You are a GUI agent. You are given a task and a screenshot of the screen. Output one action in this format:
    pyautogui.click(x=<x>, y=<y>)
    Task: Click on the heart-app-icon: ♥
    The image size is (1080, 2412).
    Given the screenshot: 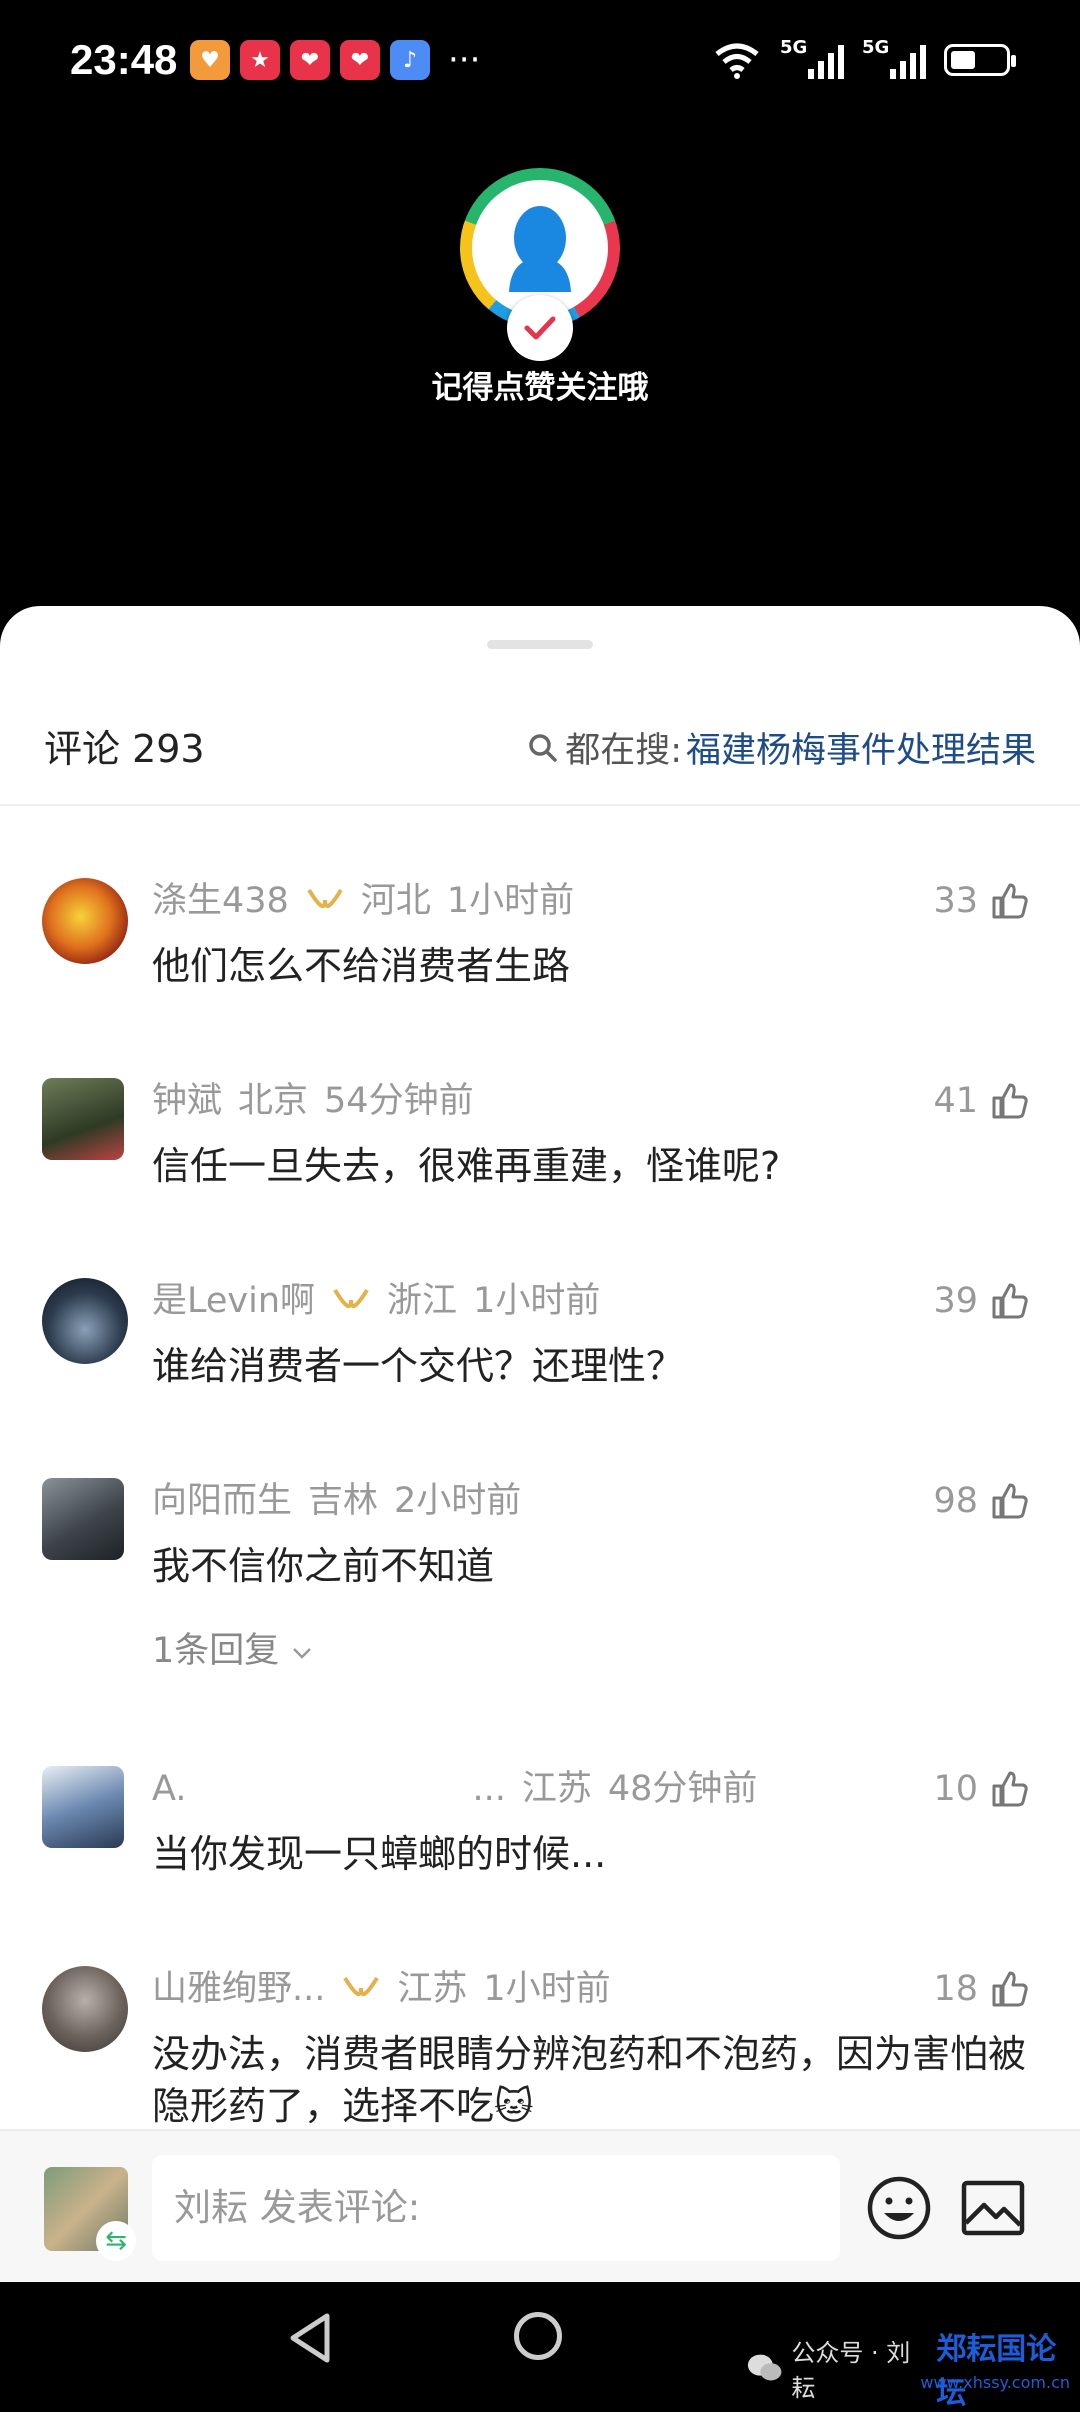 What is the action you would take?
    pyautogui.click(x=210, y=60)
    